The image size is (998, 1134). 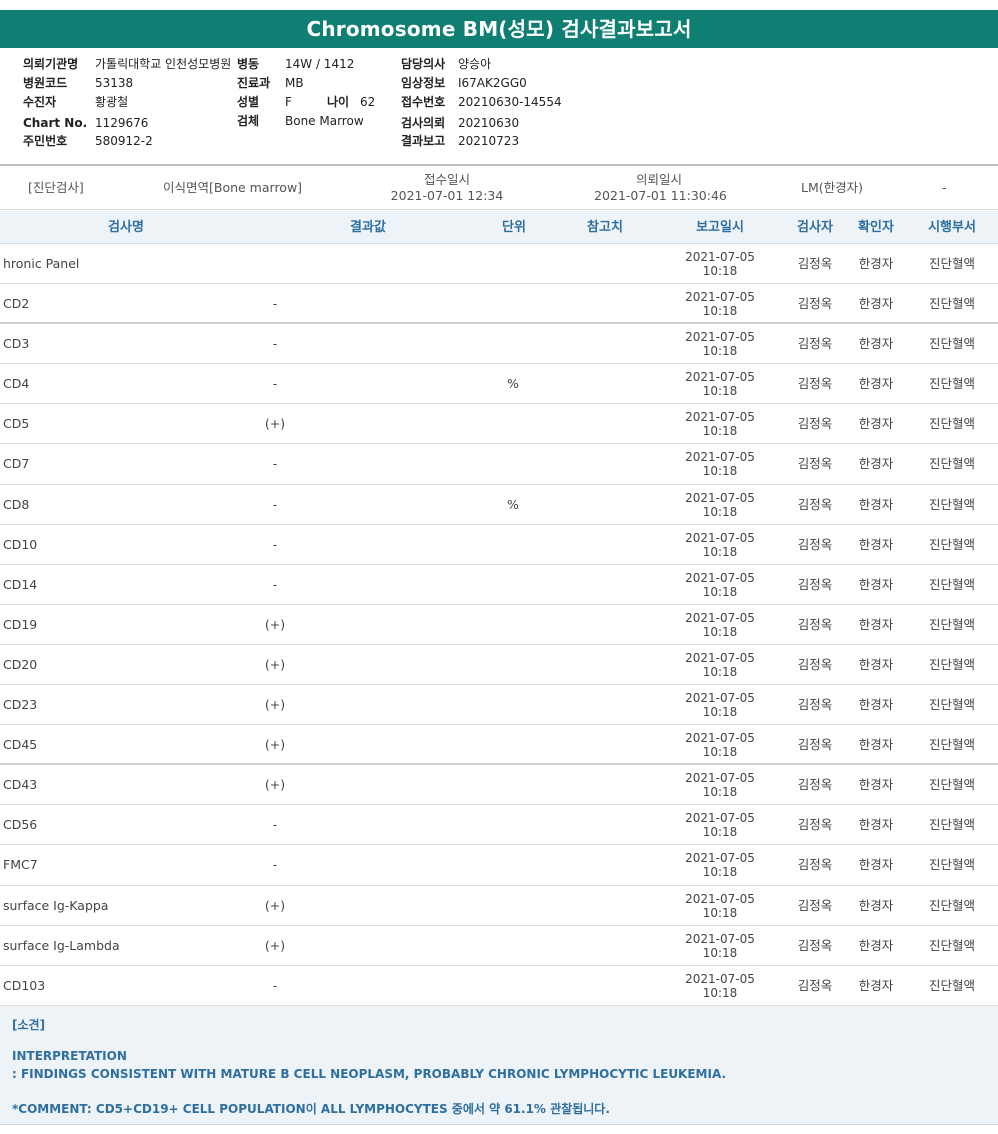 I want to click on sex-label: 성별, so click(x=248, y=102).